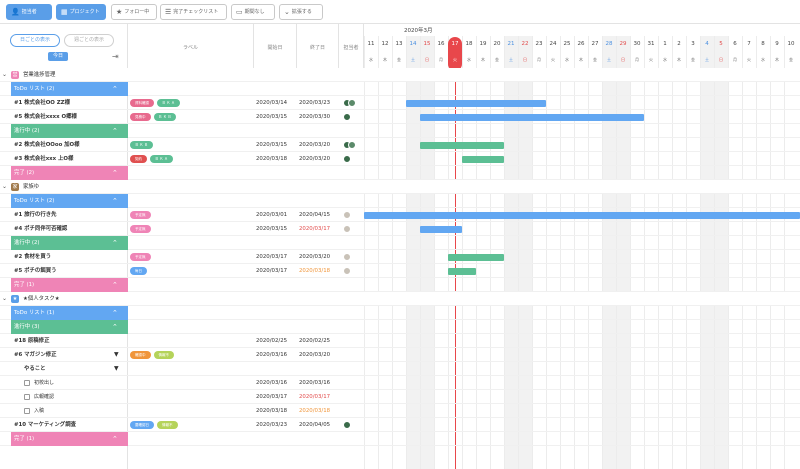 This screenshot has width=800, height=469. Describe the element at coordinates (400, 425) in the screenshot. I see `task-row: #10 マーケティング調査 要確認日 情報不 2020/03/23 2020/04/05` at that location.